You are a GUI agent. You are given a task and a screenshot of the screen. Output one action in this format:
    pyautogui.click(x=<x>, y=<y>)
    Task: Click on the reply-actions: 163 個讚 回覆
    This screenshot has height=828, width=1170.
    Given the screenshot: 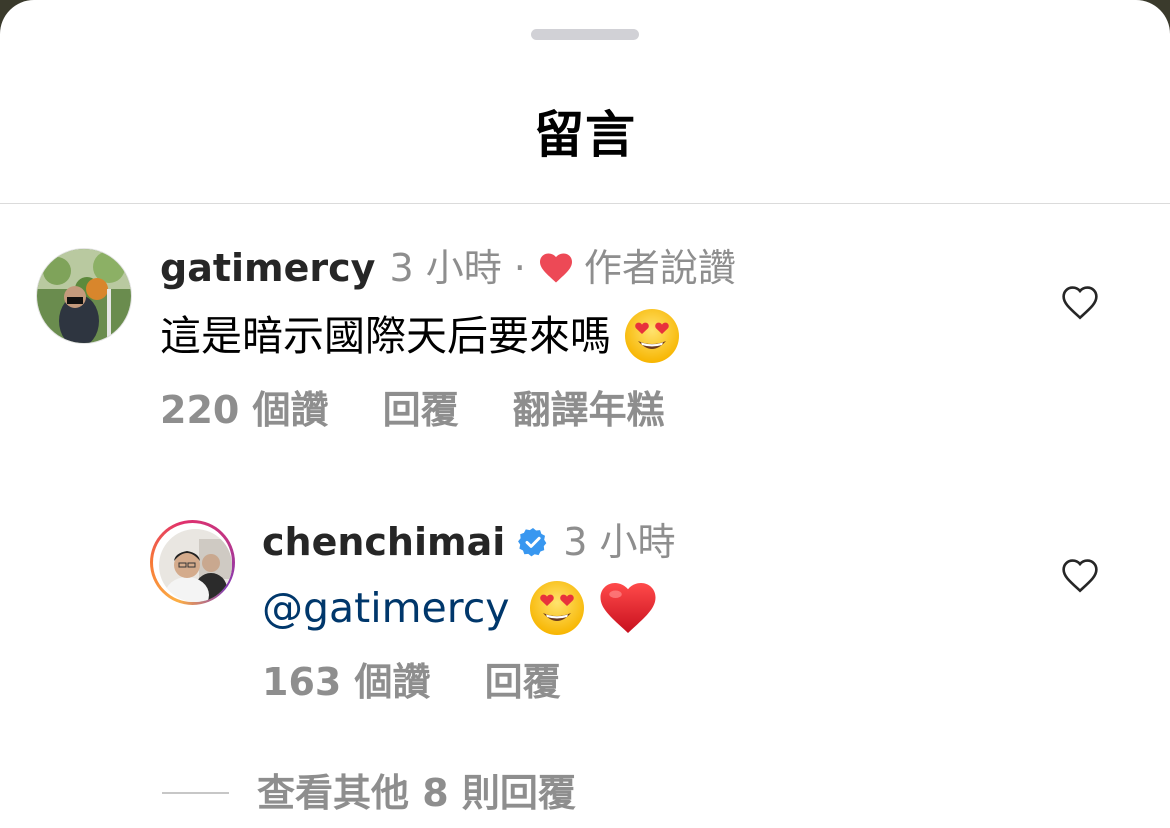 What is the action you would take?
    pyautogui.click(x=438, y=682)
    